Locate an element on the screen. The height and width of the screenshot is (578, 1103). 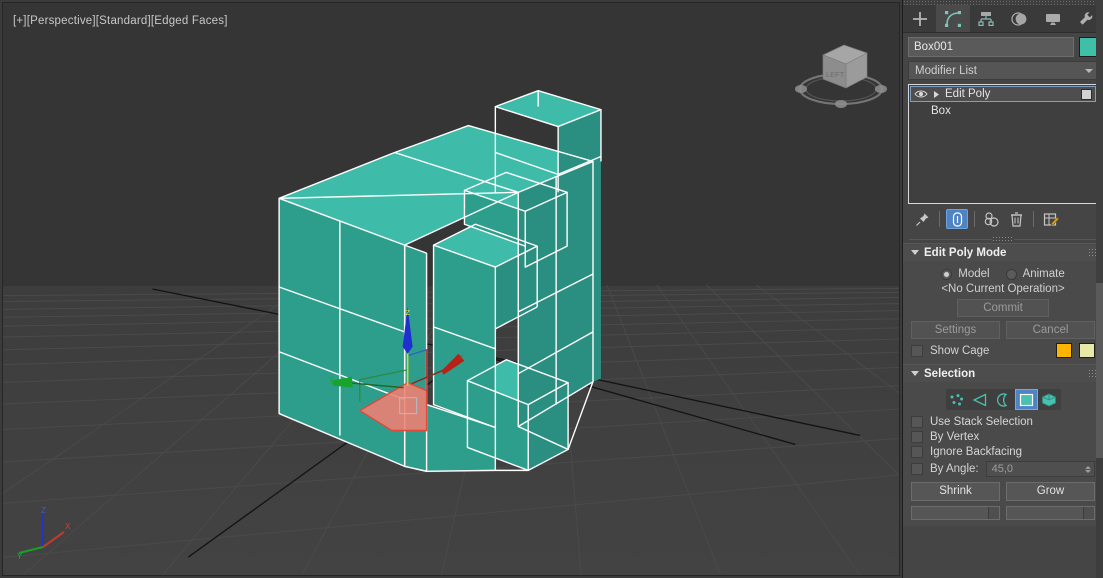
shrink-button: Shrink is located at coordinates (955, 491).